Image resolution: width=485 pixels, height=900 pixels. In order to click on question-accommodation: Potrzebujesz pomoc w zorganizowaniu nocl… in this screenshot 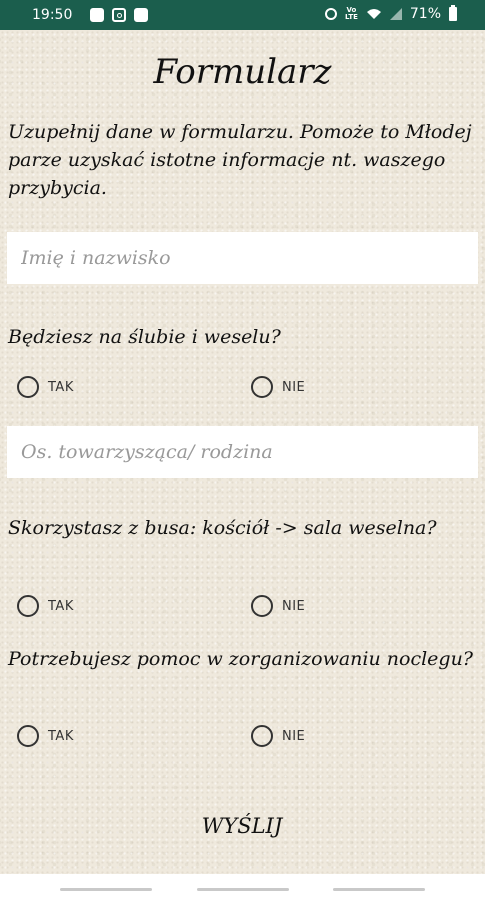, I will do `click(240, 659)`.